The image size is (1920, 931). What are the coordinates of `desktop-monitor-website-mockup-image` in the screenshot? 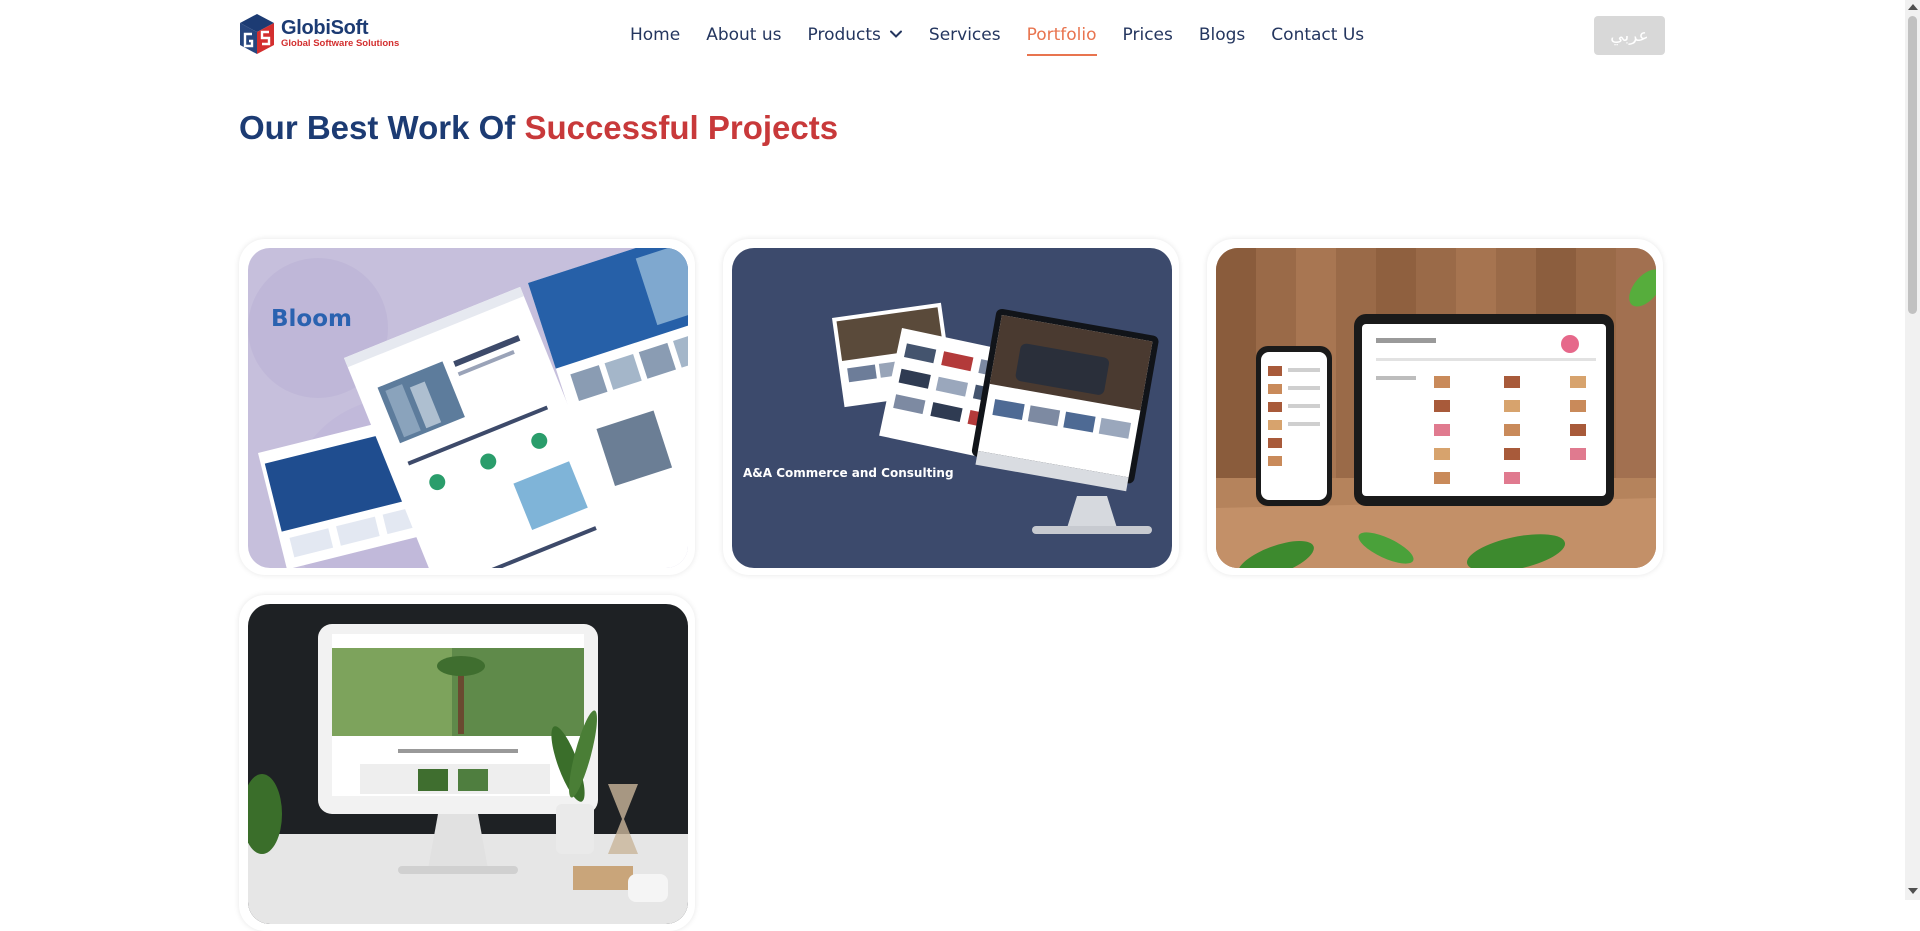 It's located at (468, 764).